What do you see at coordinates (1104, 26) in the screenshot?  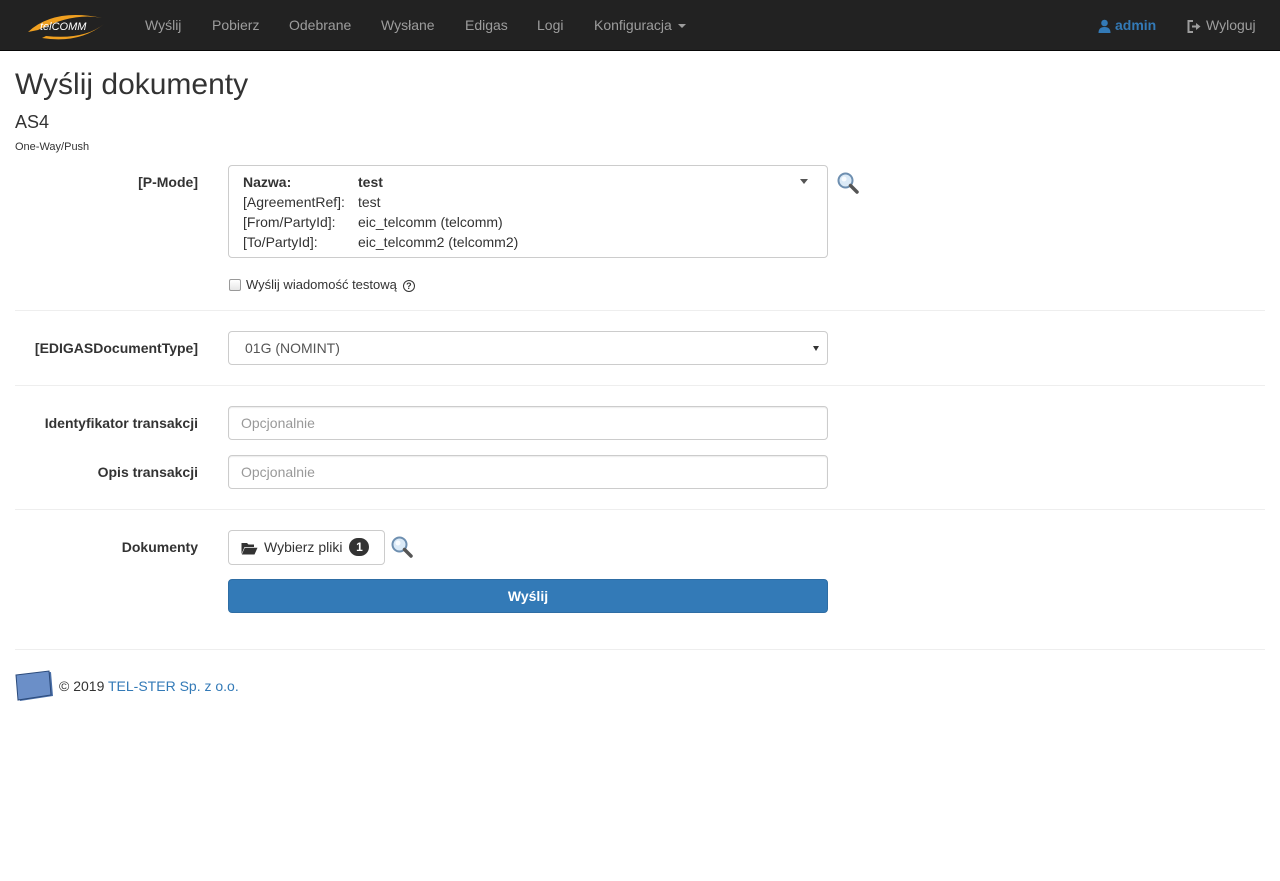 I see `user-icon` at bounding box center [1104, 26].